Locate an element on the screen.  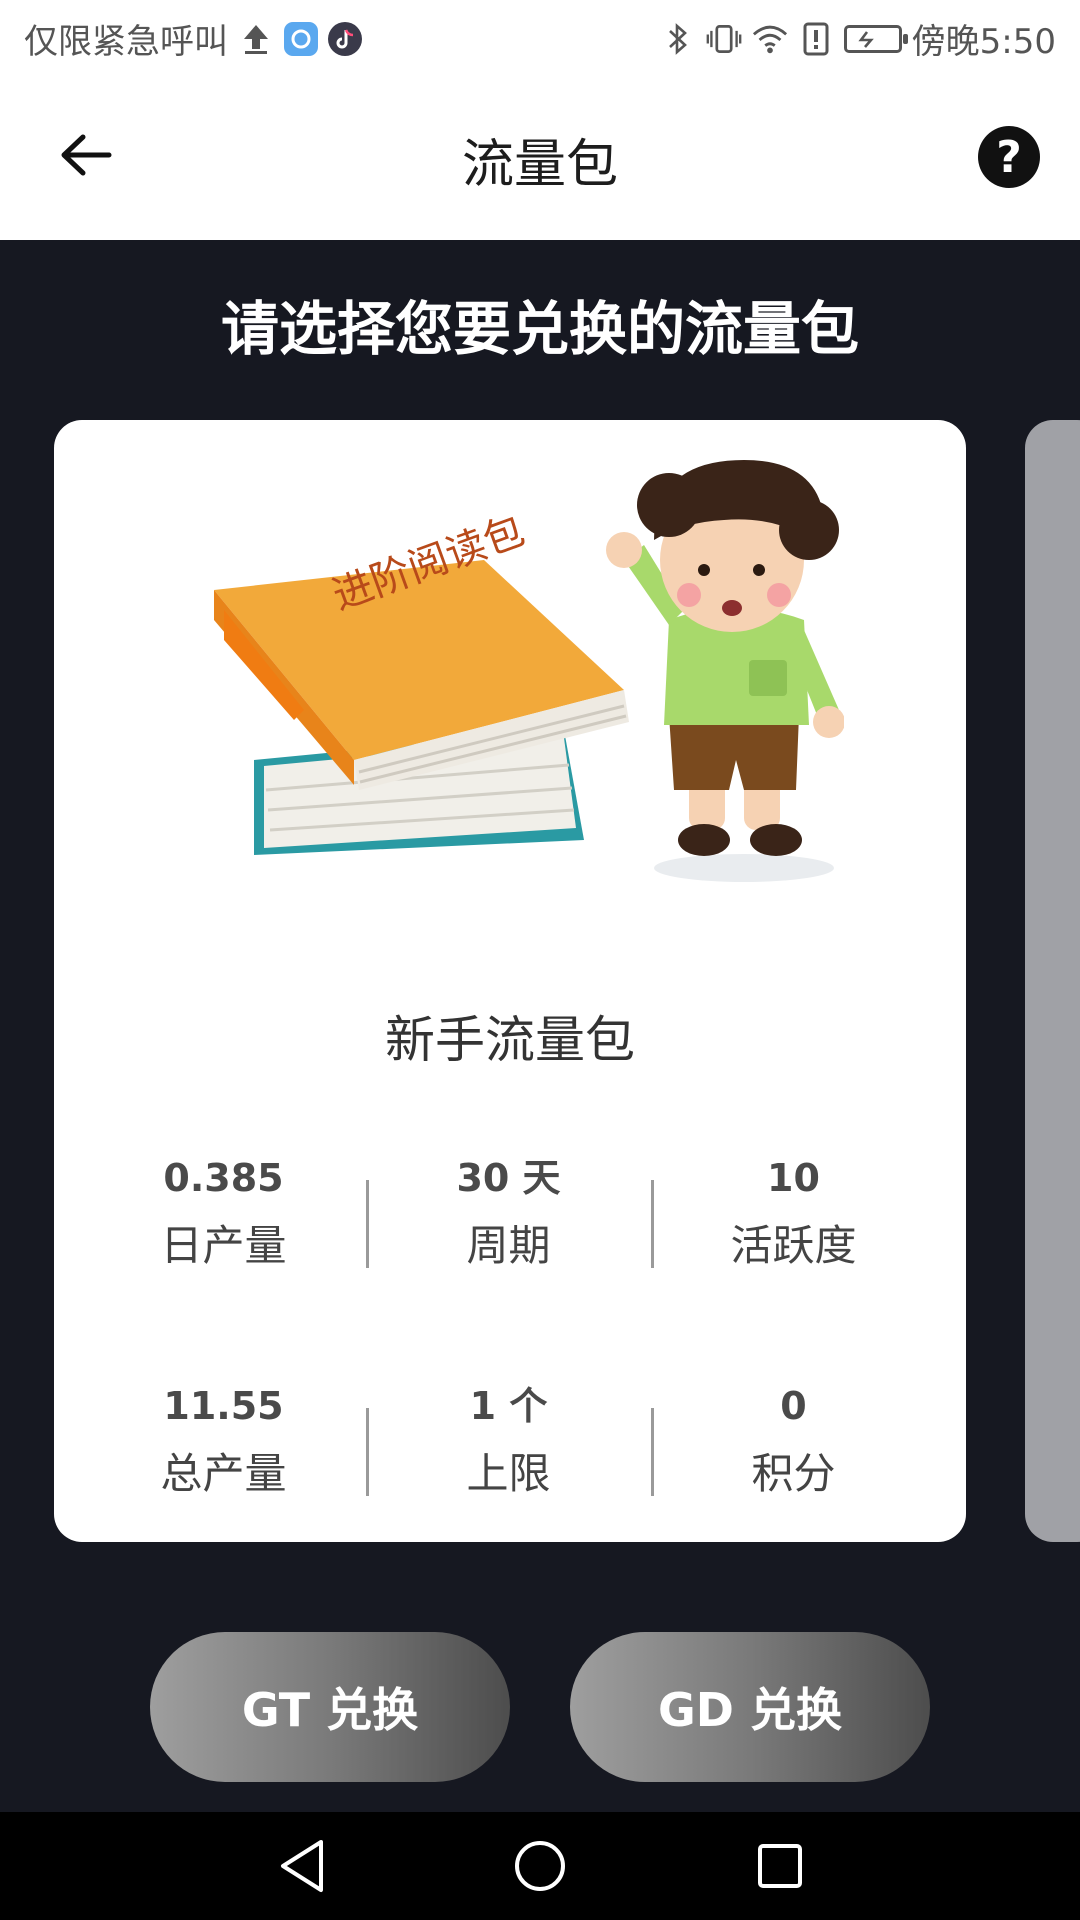
triangle-back-icon is located at coordinates (302, 1866).